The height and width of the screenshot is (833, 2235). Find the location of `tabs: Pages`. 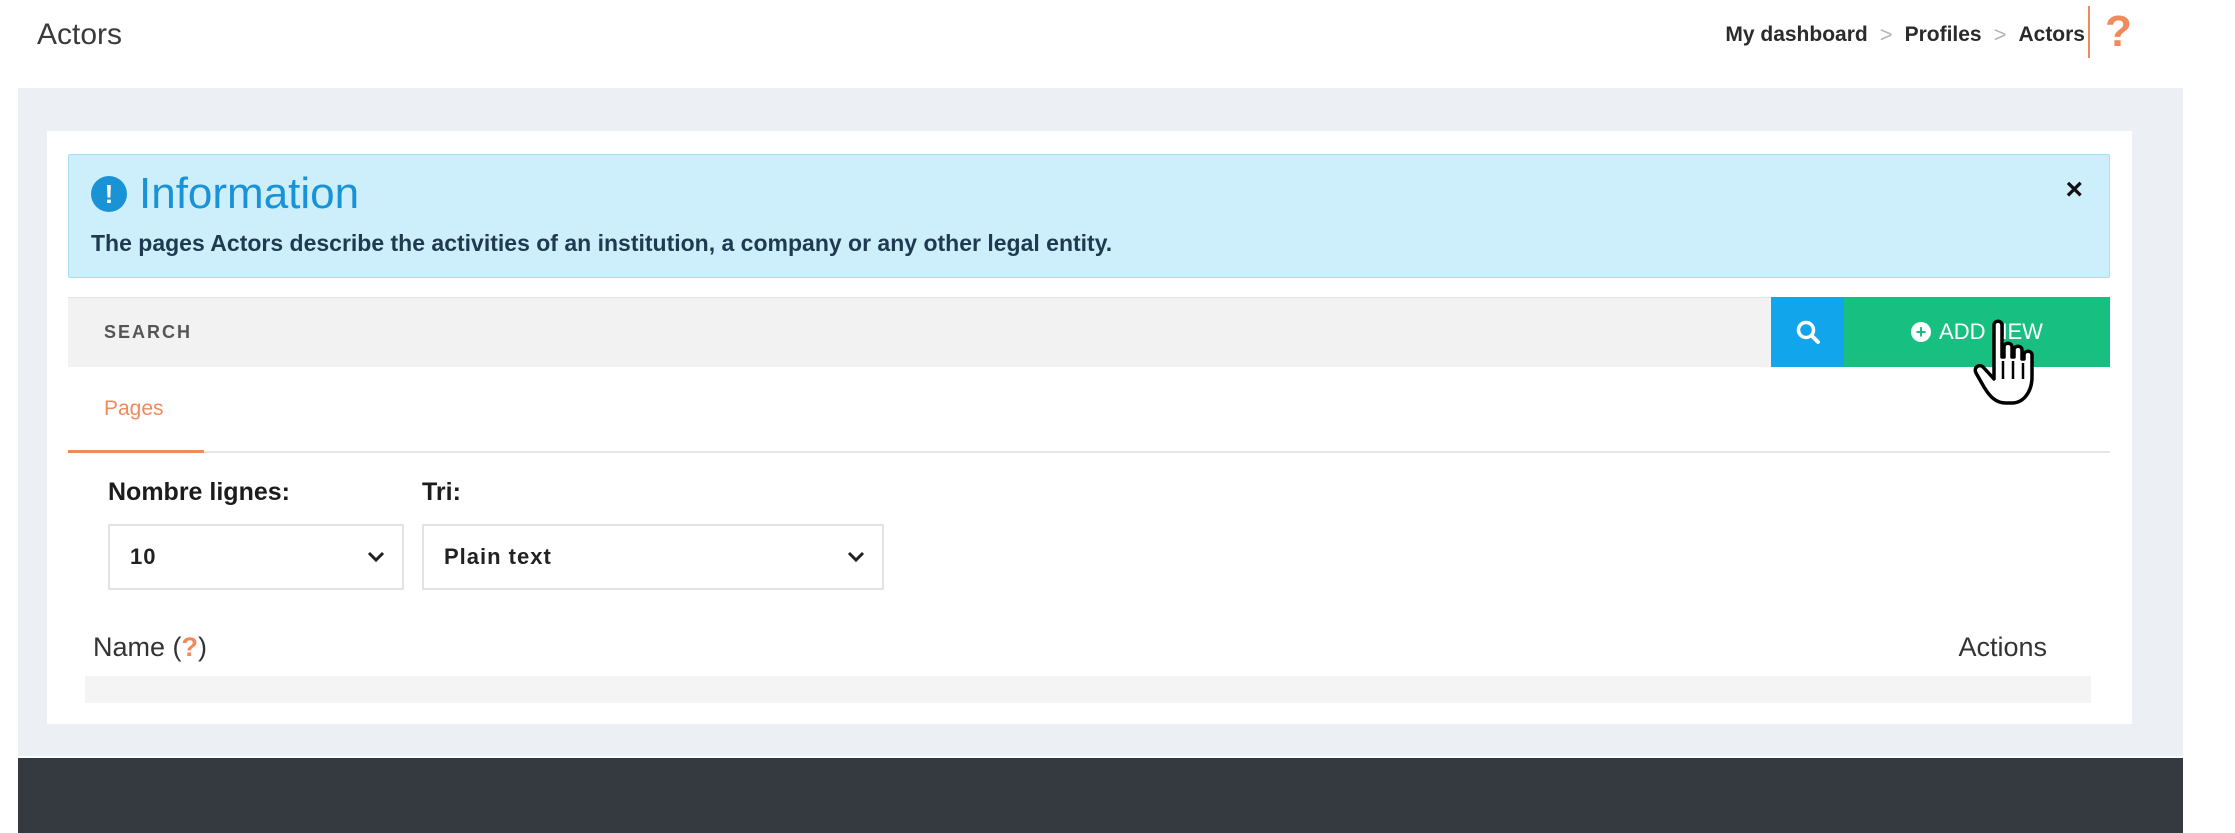

tabs: Pages is located at coordinates (1089, 414).